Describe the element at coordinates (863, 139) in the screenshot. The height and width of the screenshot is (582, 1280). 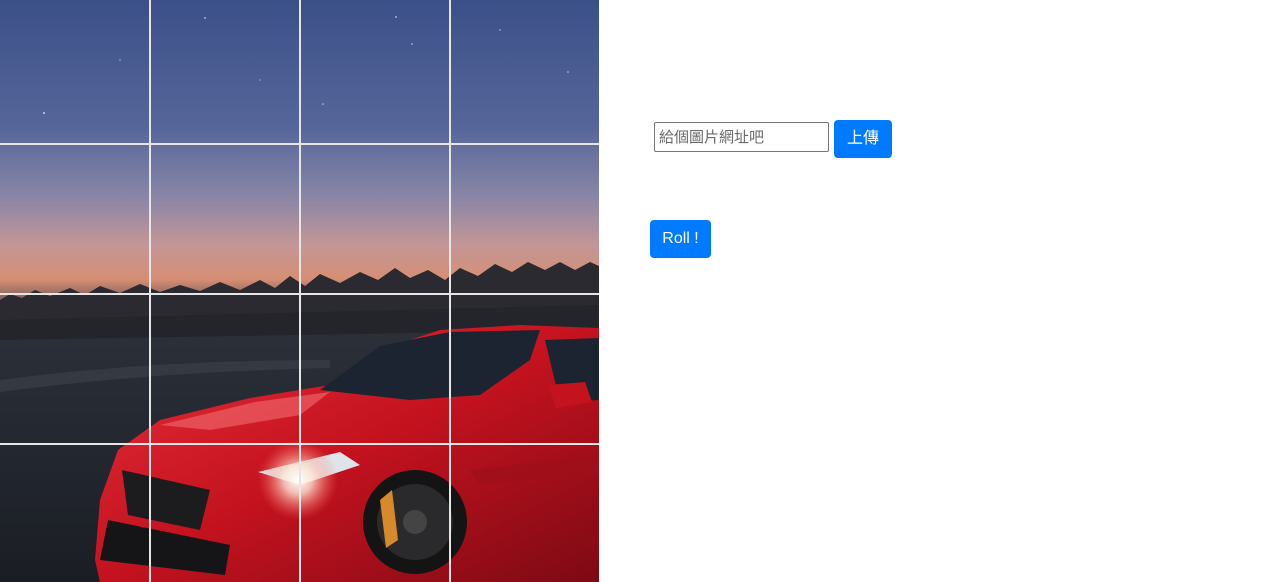
I see `upload-button: 上傳` at that location.